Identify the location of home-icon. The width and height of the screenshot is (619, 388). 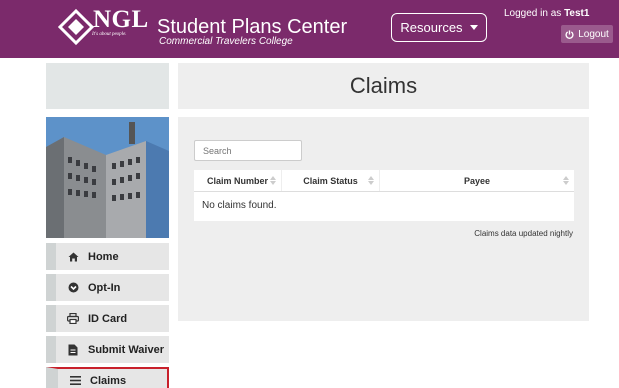
(73, 257).